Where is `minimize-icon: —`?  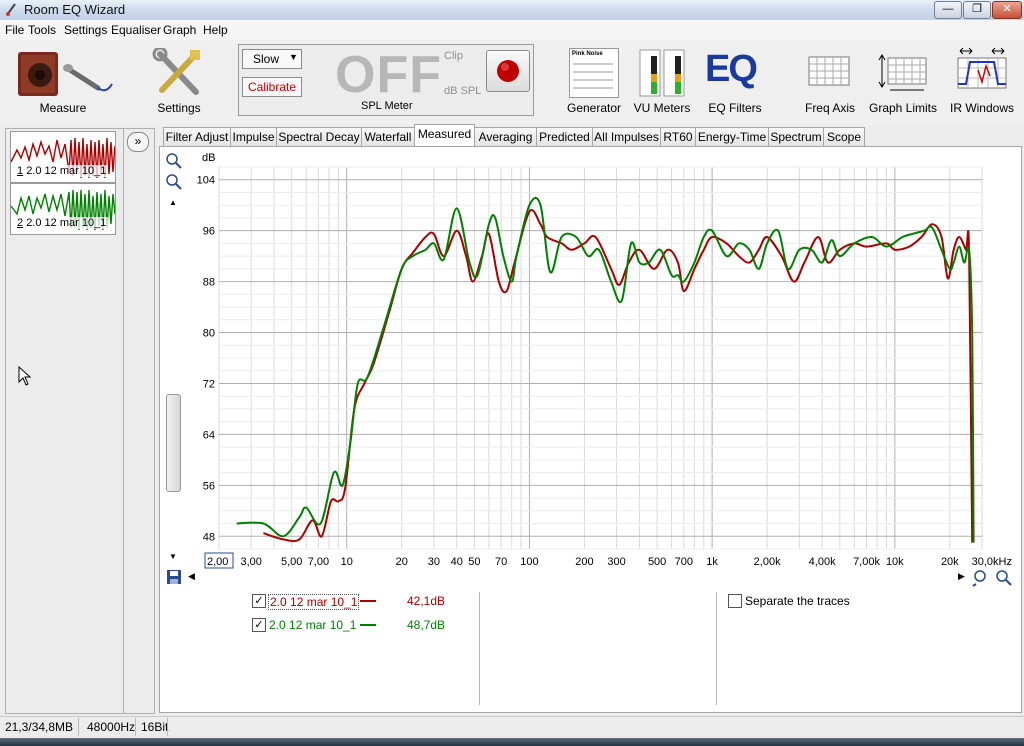
minimize-icon: — is located at coordinates (948, 9).